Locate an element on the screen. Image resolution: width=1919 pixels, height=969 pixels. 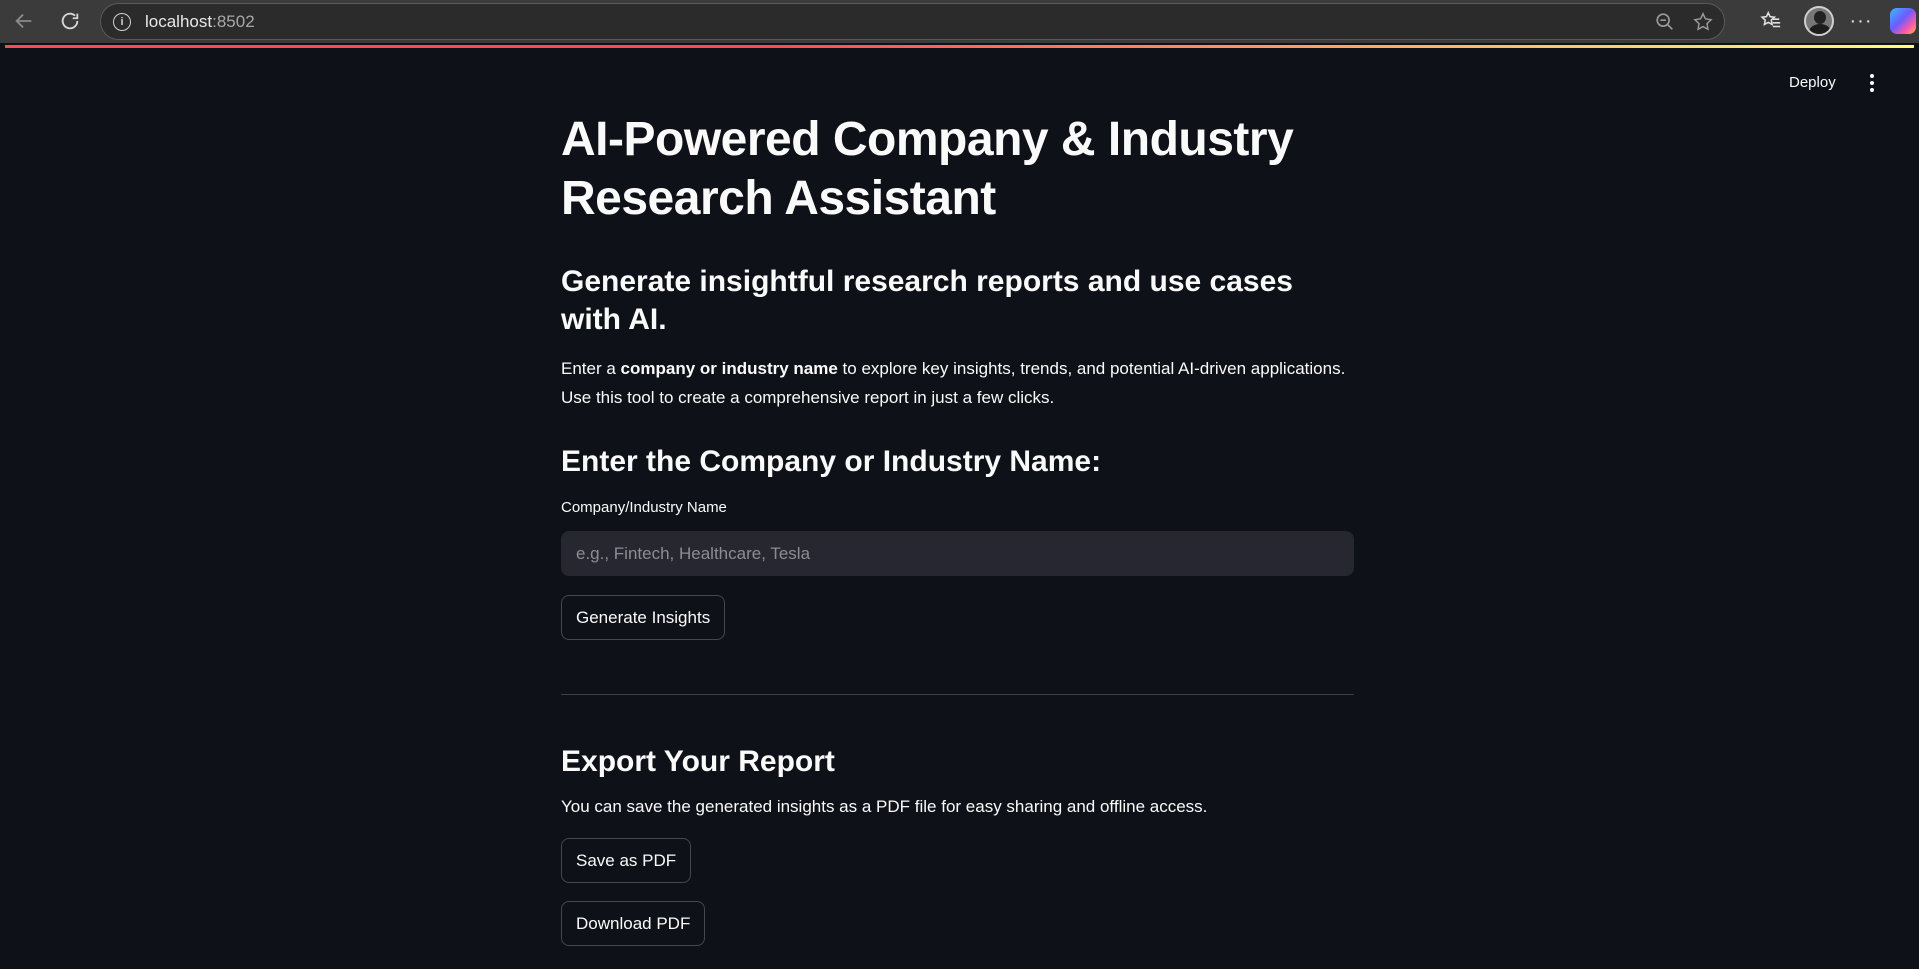
favorite-star-icon is located at coordinates (1703, 22).